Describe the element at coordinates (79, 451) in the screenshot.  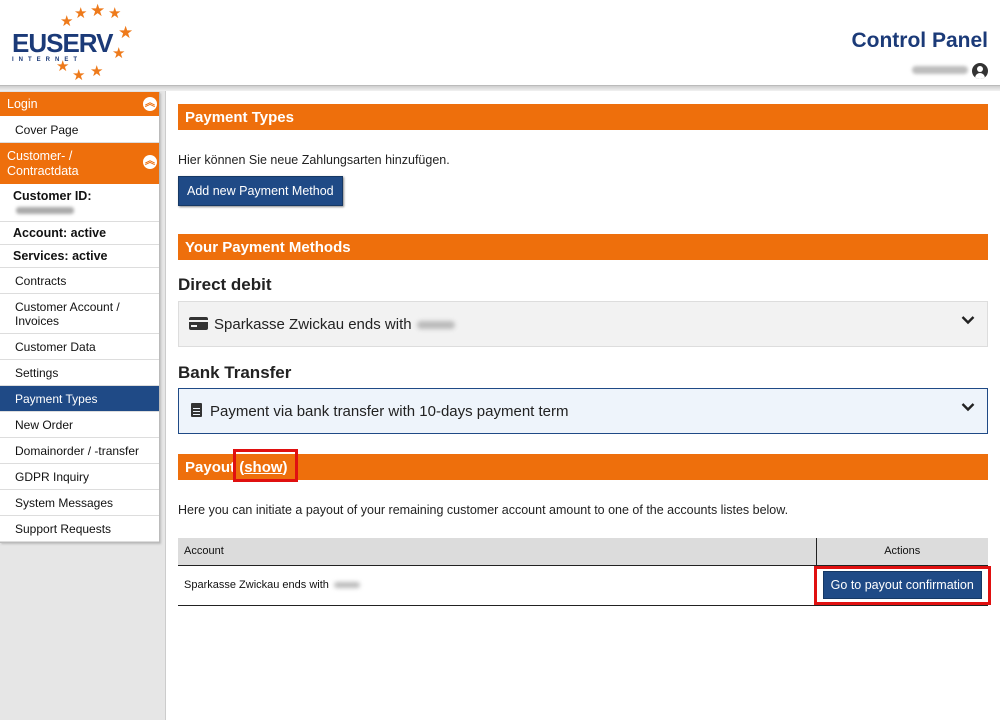
I see `sidebar-item-domainorder: Domainorder / -transfer` at that location.